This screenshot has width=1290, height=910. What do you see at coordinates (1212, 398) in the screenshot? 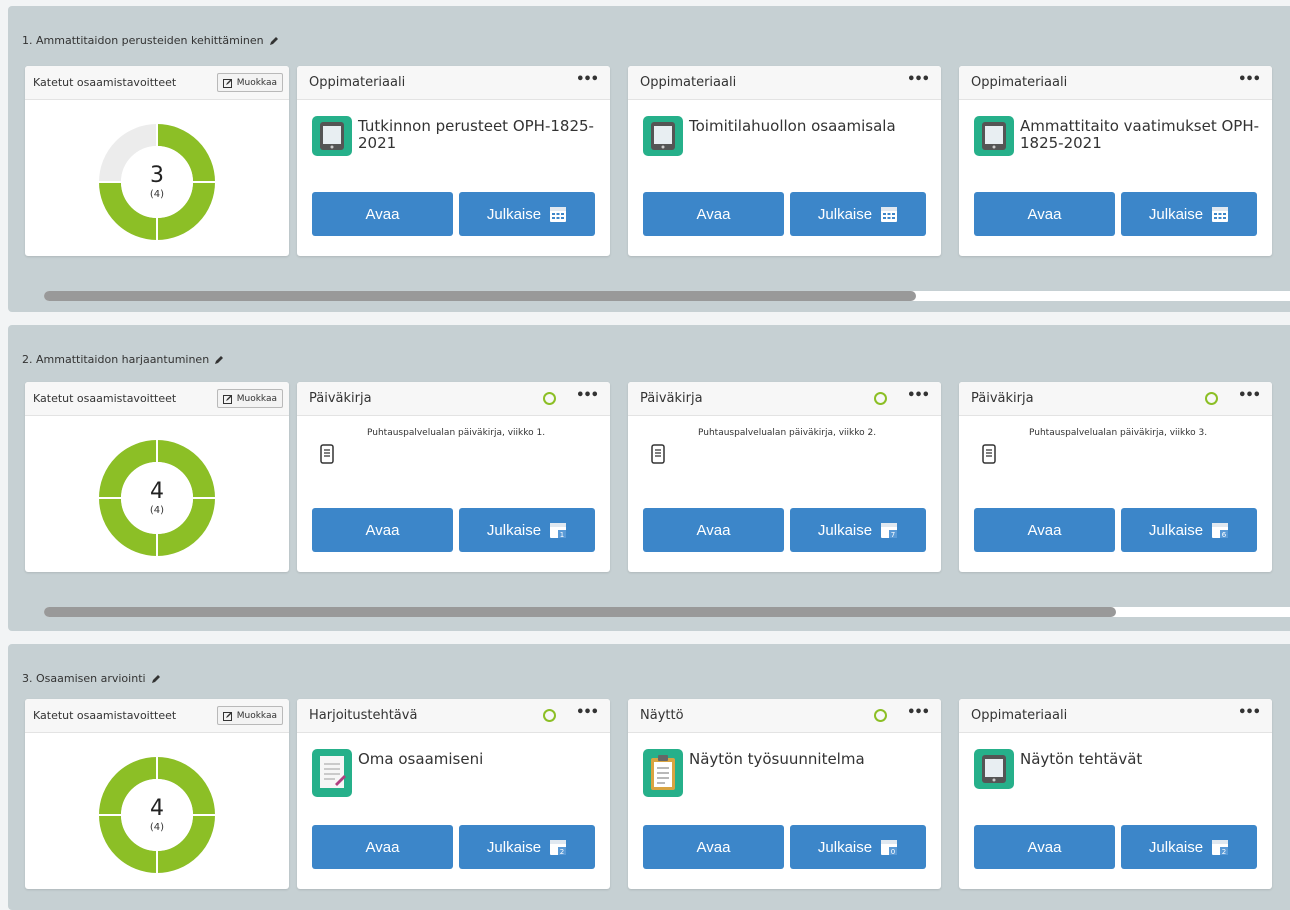
I see `status-circle-icon` at bounding box center [1212, 398].